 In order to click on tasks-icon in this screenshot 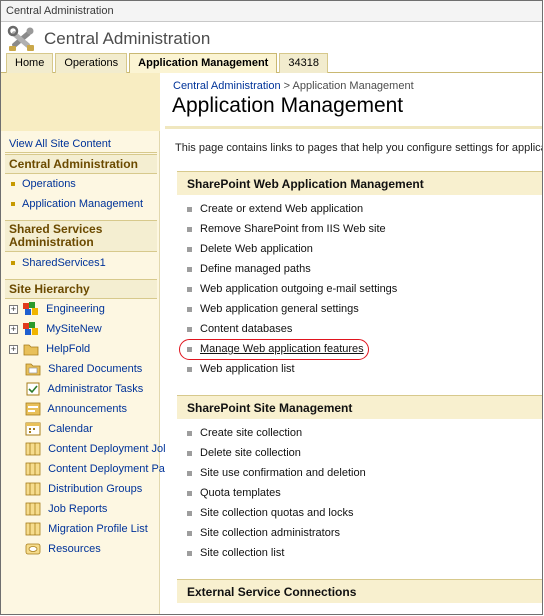, I will do `click(33, 389)`.